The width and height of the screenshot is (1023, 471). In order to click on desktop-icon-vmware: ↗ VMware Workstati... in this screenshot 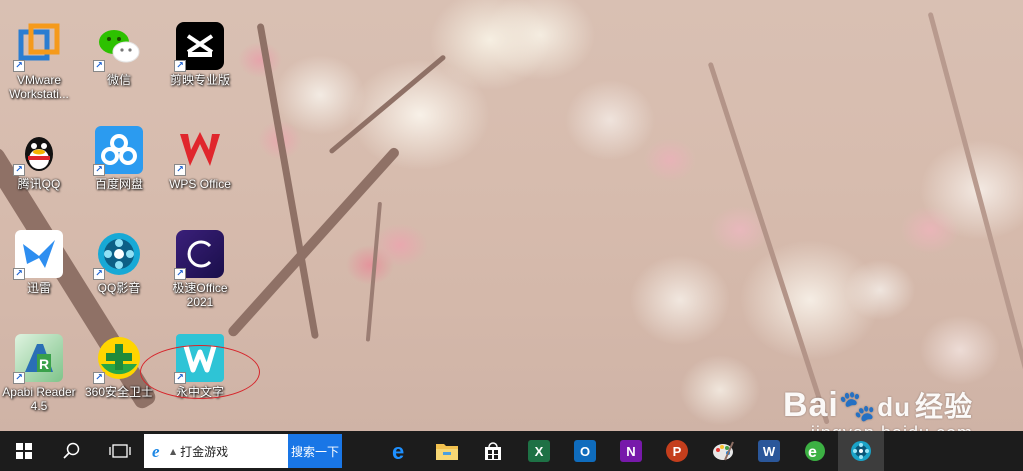, I will do `click(39, 61)`.